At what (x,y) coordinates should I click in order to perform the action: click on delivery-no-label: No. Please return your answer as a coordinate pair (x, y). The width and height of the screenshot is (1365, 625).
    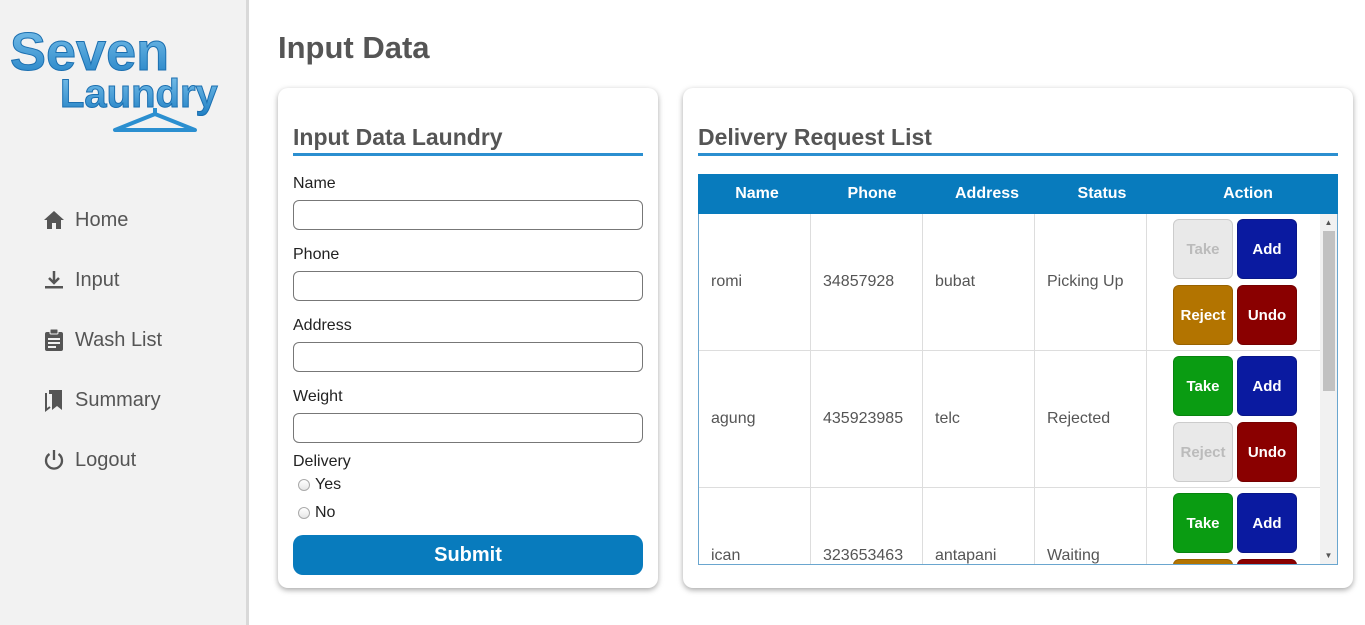
    Looking at the image, I should click on (325, 512).